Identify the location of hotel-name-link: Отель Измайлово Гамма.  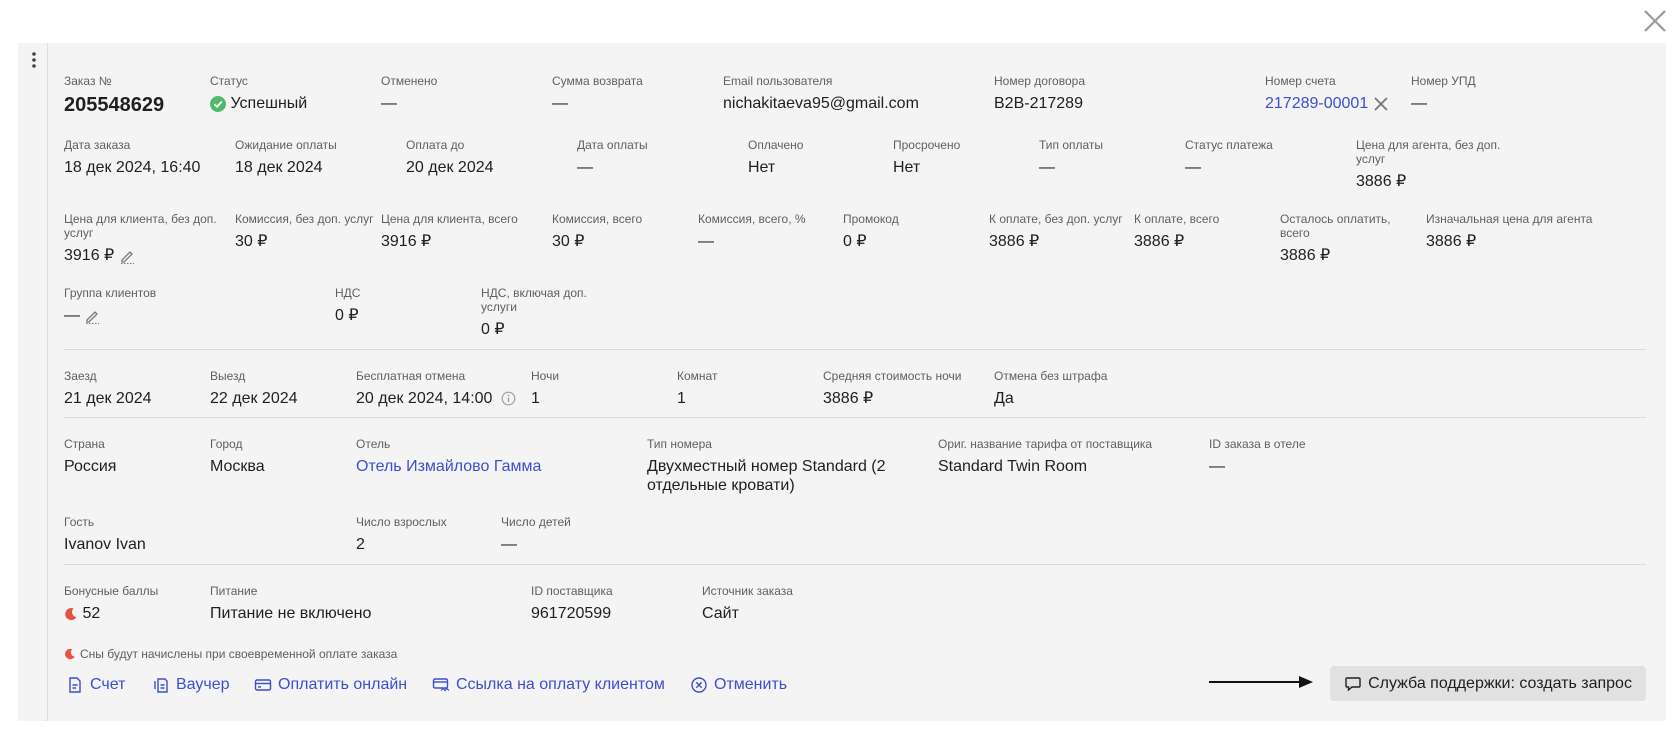
(448, 466).